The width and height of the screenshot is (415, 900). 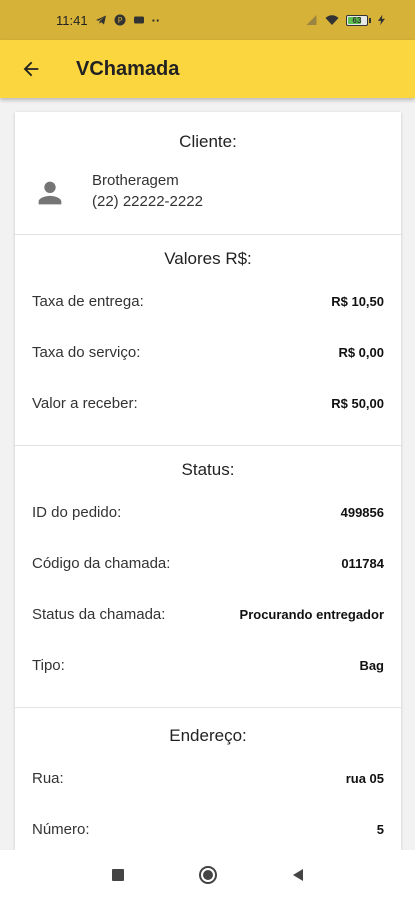 What do you see at coordinates (311, 20) in the screenshot?
I see `signal-icon` at bounding box center [311, 20].